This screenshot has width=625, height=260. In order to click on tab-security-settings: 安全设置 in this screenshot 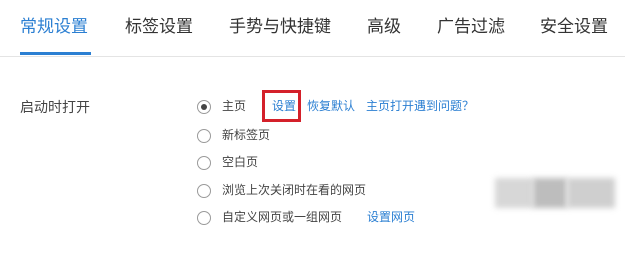, I will do `click(574, 27)`.